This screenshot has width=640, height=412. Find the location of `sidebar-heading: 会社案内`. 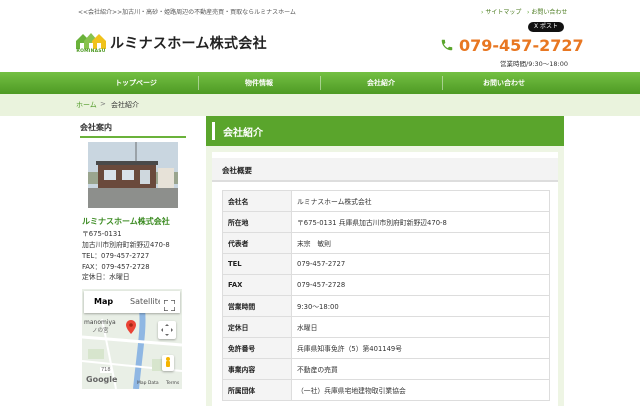

sidebar-heading: 会社案内 is located at coordinates (133, 130).